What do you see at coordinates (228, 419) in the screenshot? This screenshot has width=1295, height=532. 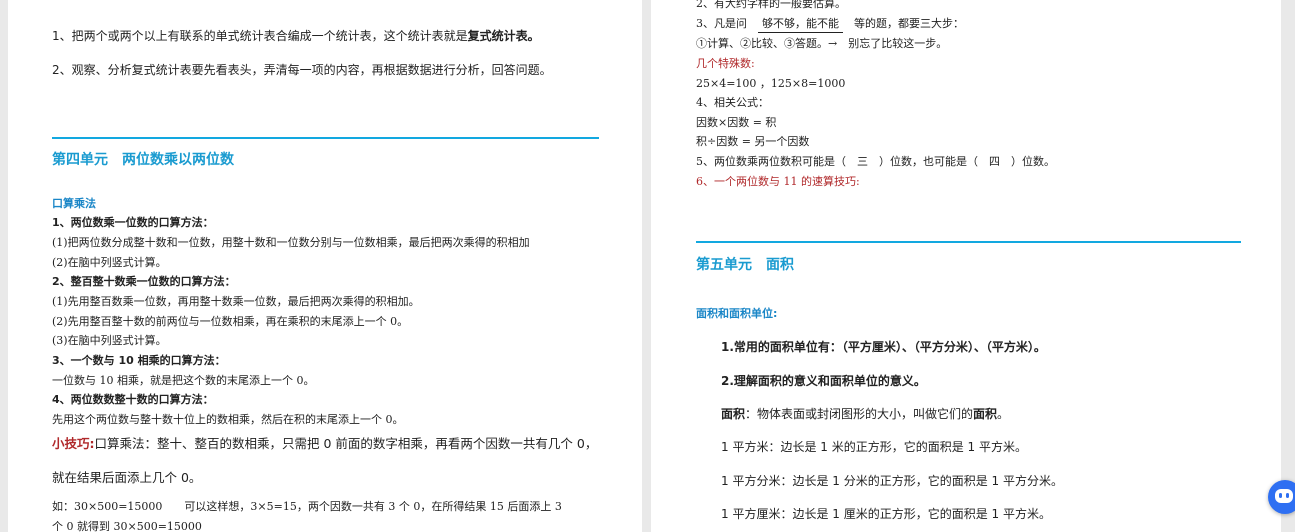 I see `rule-text: 先用这个两位数与整十数十位上的数相乘，然后在积的末尾添上一个 0。` at bounding box center [228, 419].